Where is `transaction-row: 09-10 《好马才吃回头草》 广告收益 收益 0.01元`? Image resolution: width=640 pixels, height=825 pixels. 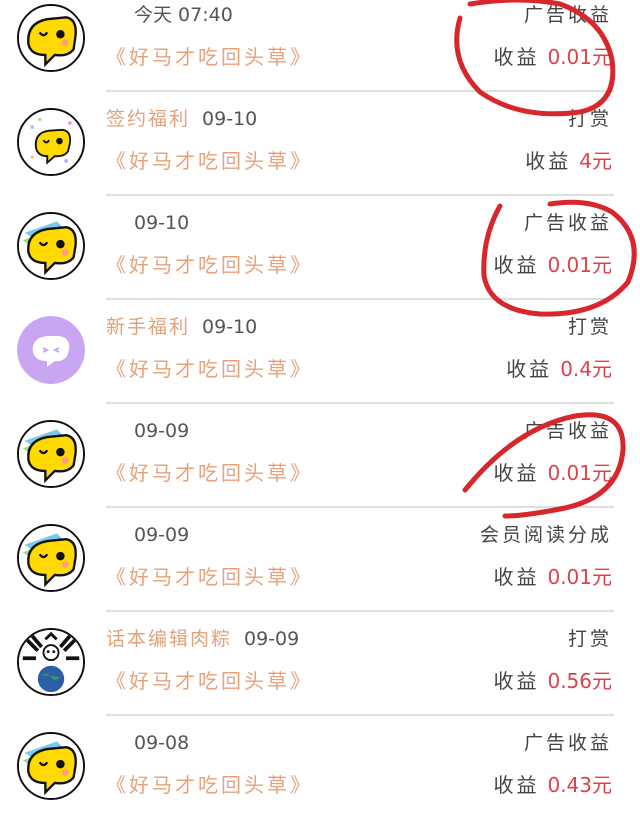 transaction-row: 09-10 《好马才吃回头草》 广告收益 收益 0.01元 is located at coordinates (320, 248).